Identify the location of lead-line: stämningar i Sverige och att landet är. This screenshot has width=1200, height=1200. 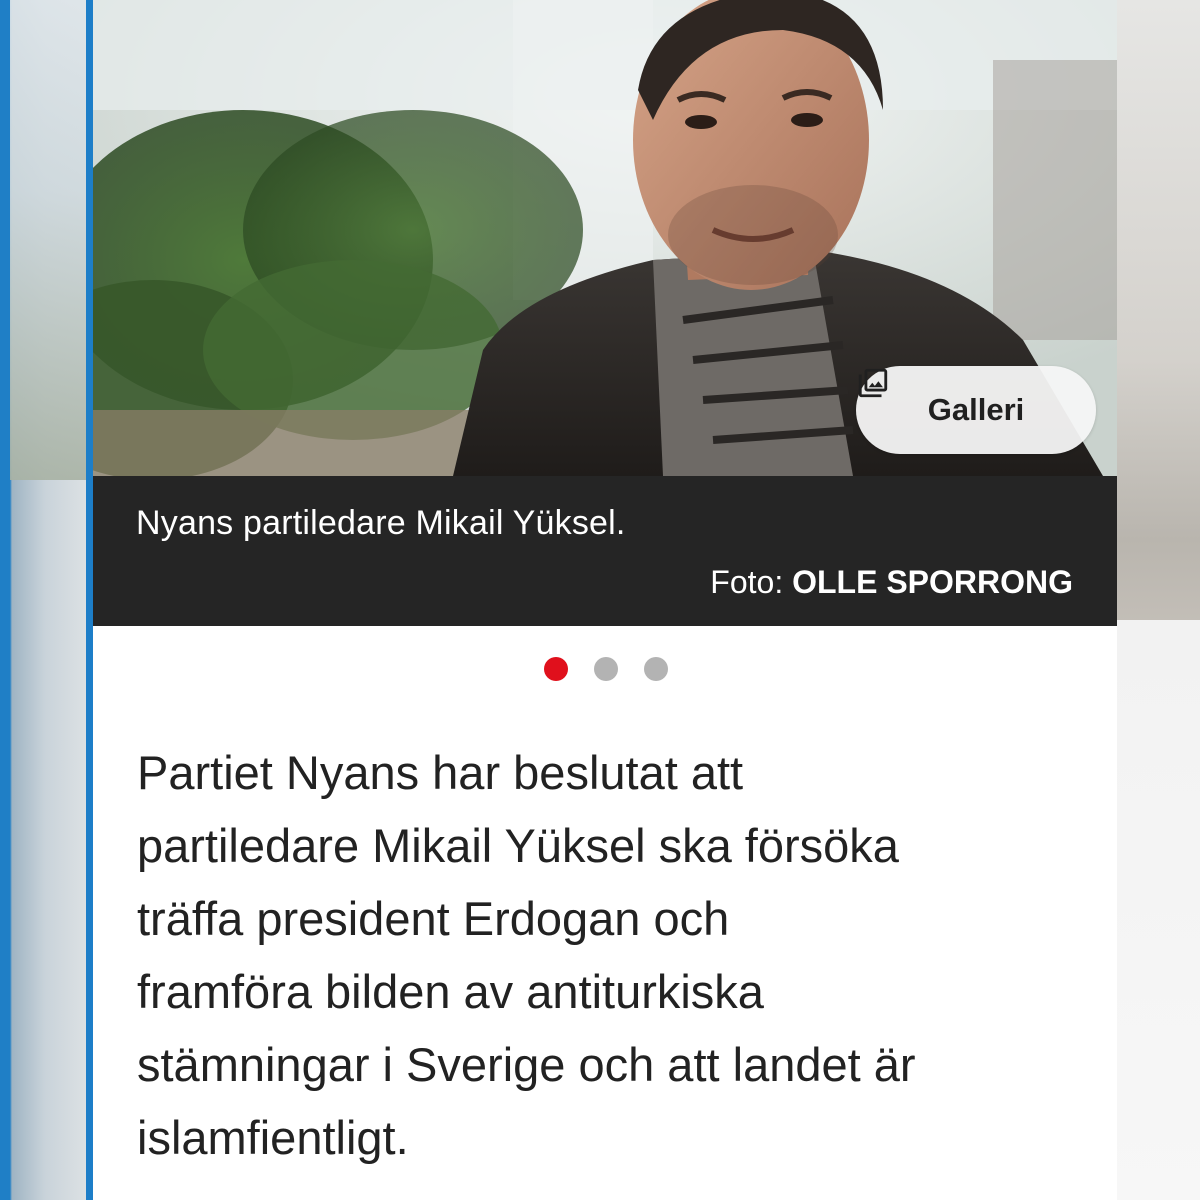
(526, 1064).